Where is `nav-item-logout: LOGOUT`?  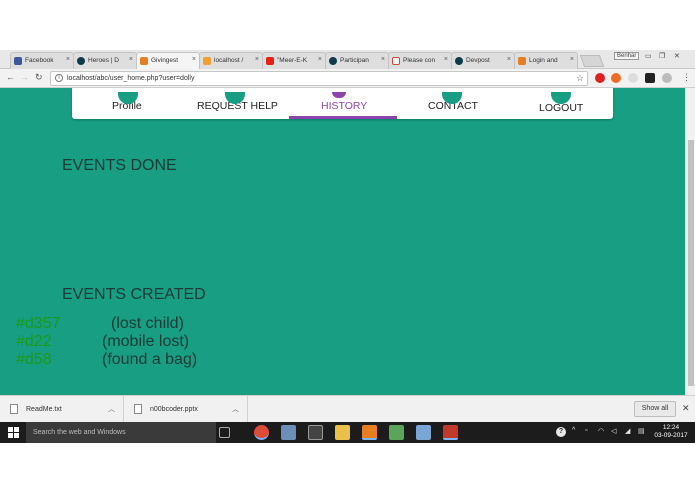
nav-item-logout: LOGOUT is located at coordinates (561, 103).